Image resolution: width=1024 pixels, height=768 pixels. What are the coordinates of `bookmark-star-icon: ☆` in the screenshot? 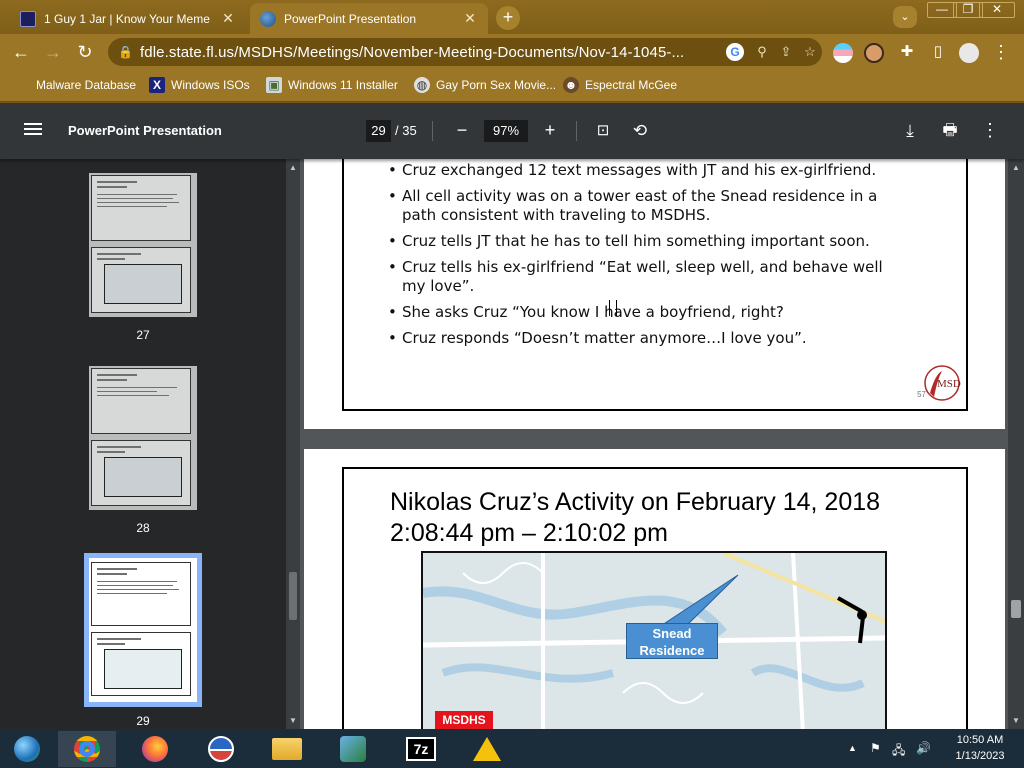 It's located at (810, 52).